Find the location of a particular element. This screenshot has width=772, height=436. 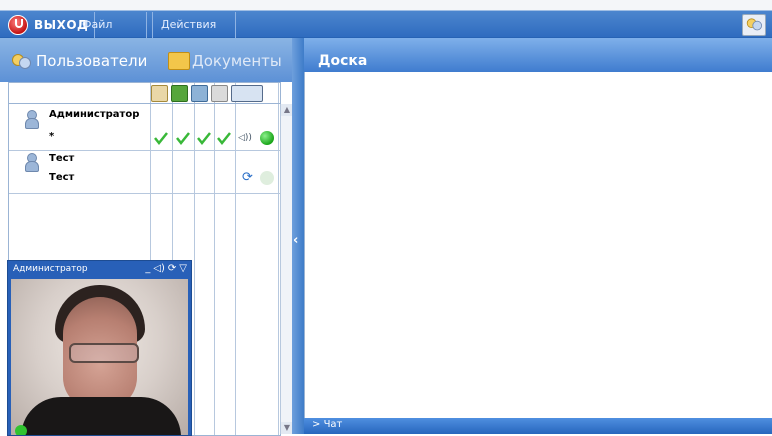

chat-toggle: > Чат is located at coordinates (327, 424).